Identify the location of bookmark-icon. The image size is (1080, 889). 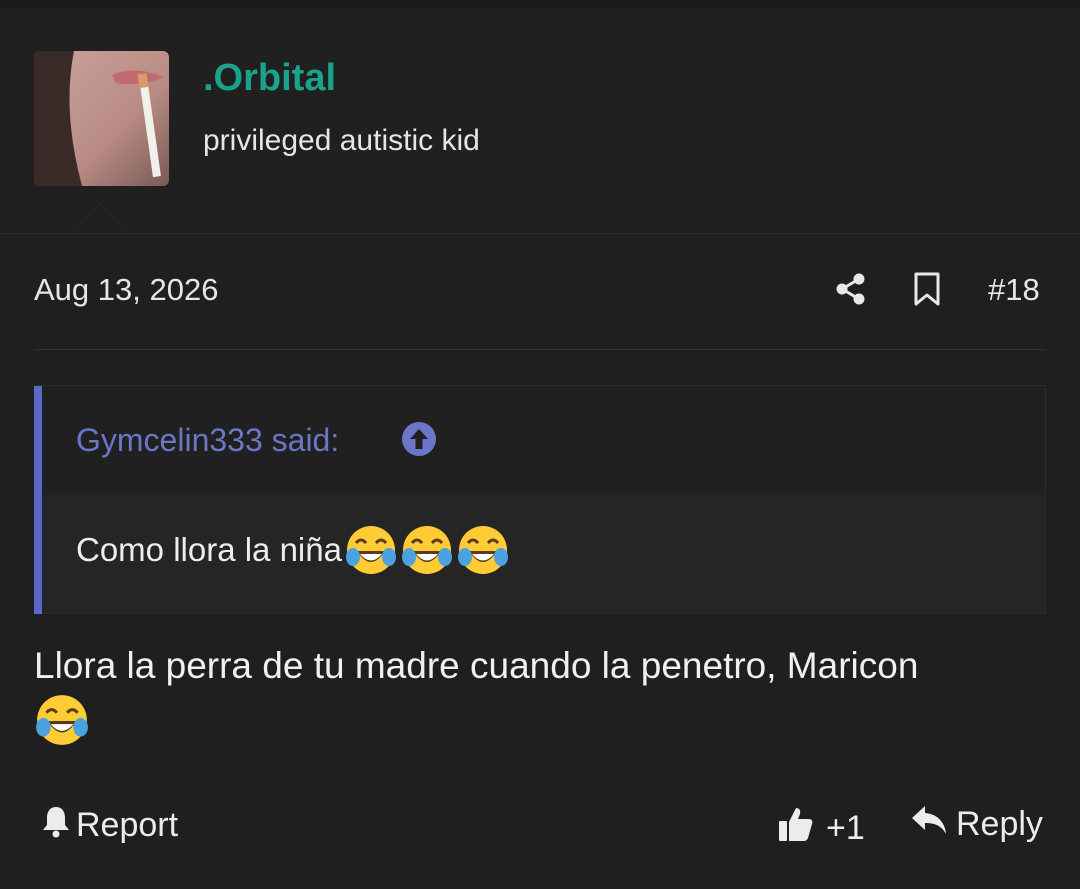
(927, 291).